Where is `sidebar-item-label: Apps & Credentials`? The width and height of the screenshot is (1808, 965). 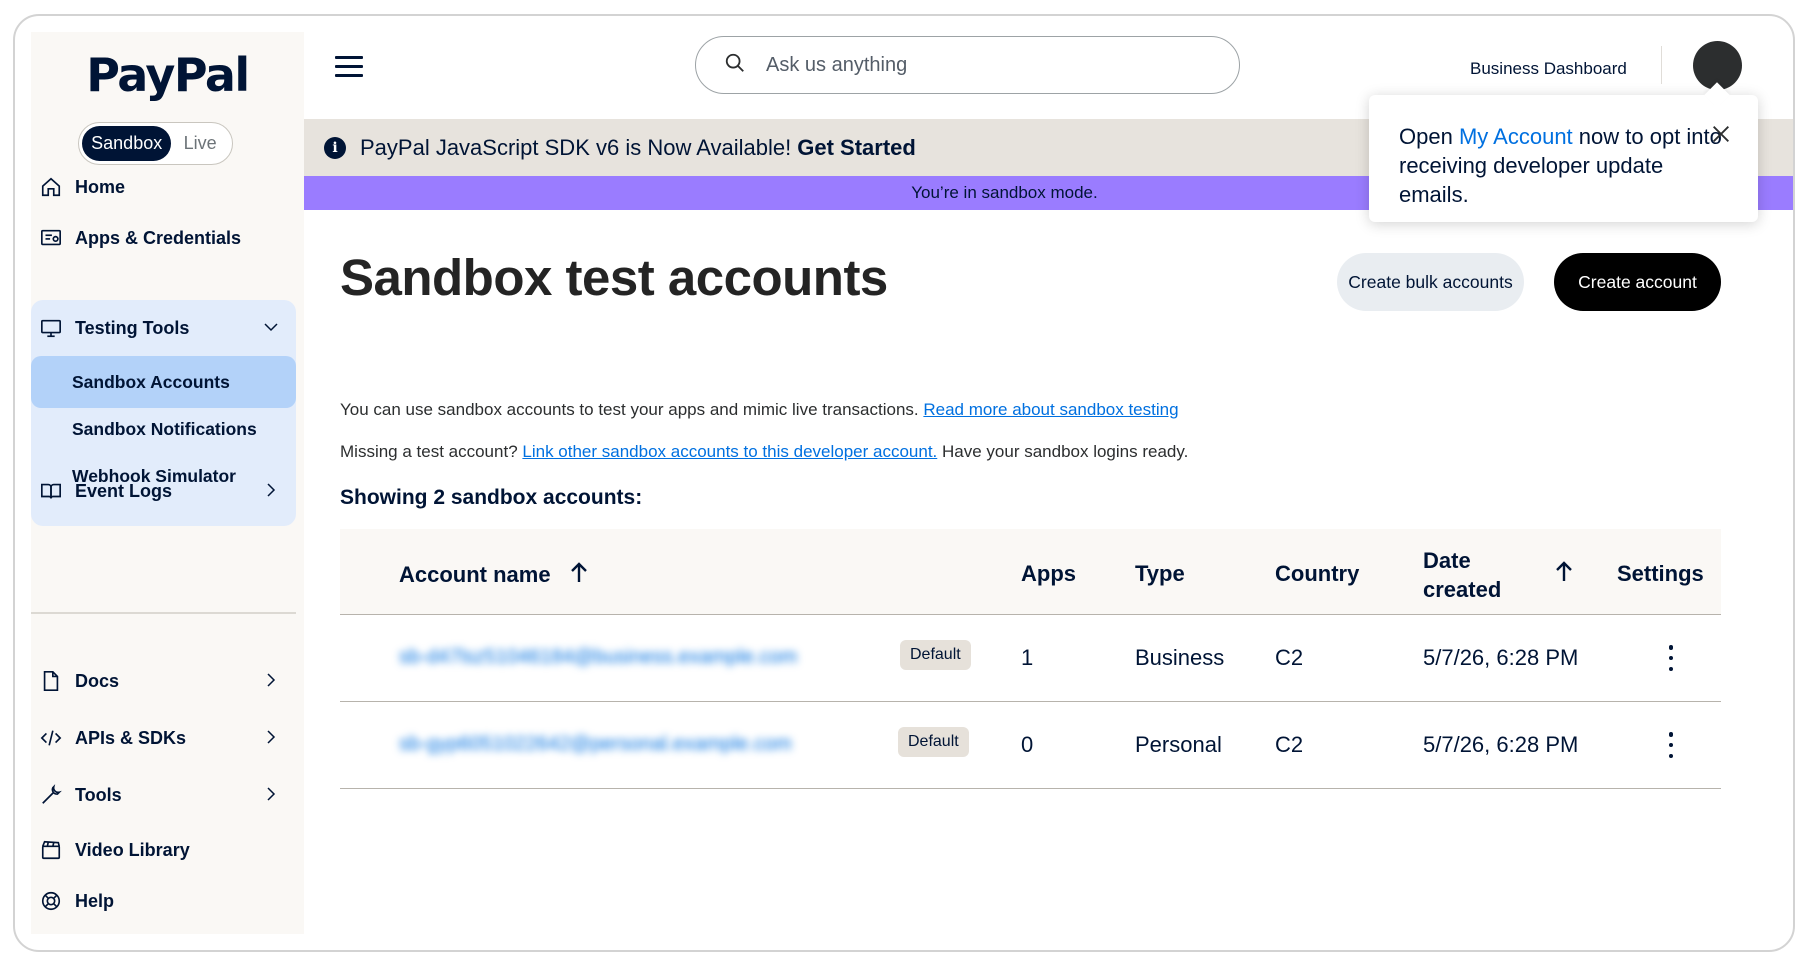
sidebar-item-label: Apps & Credentials is located at coordinates (158, 237).